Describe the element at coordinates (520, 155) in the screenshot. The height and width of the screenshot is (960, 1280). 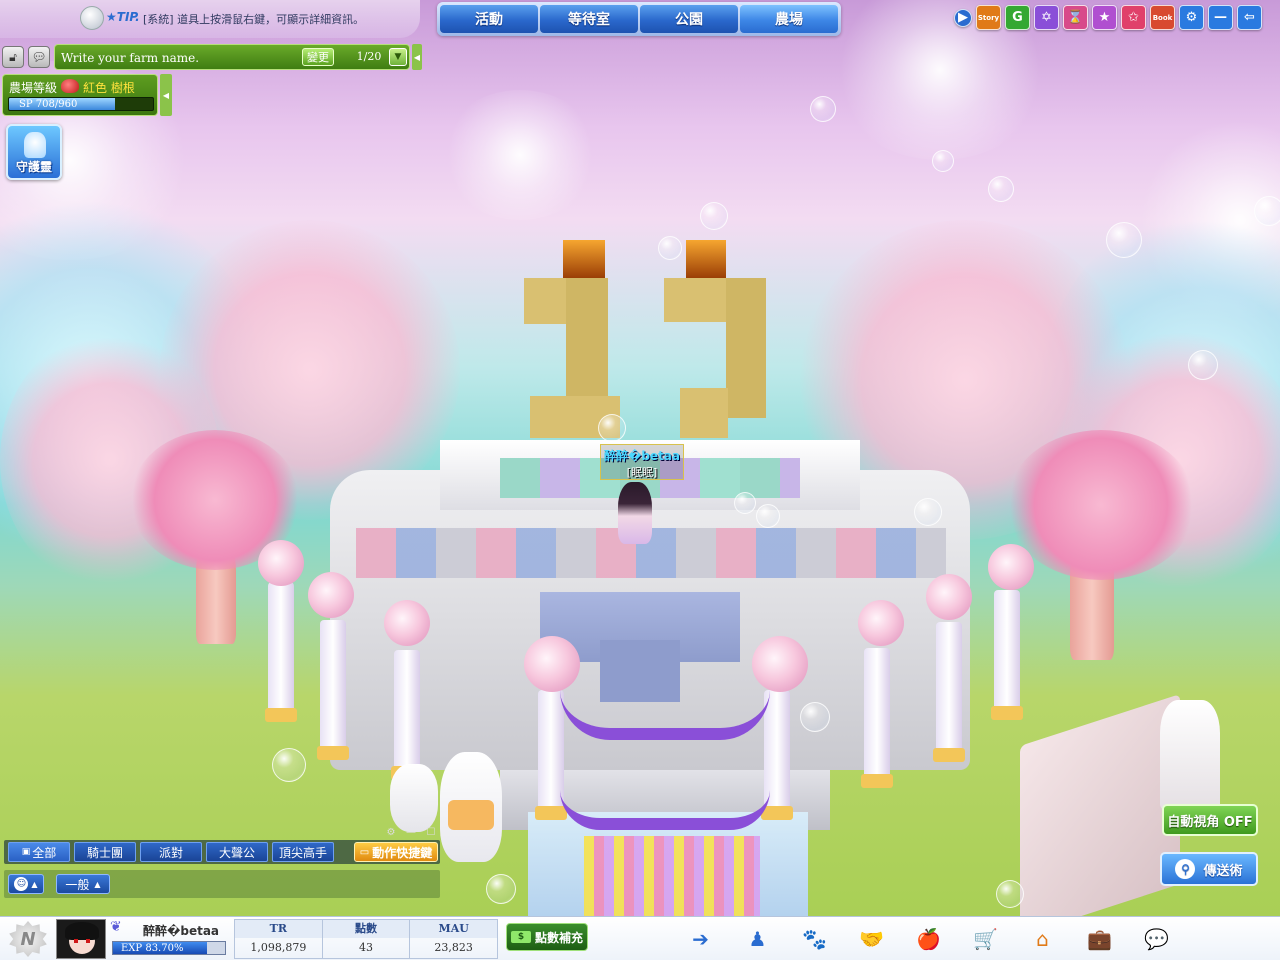
I see `light-glow` at that location.